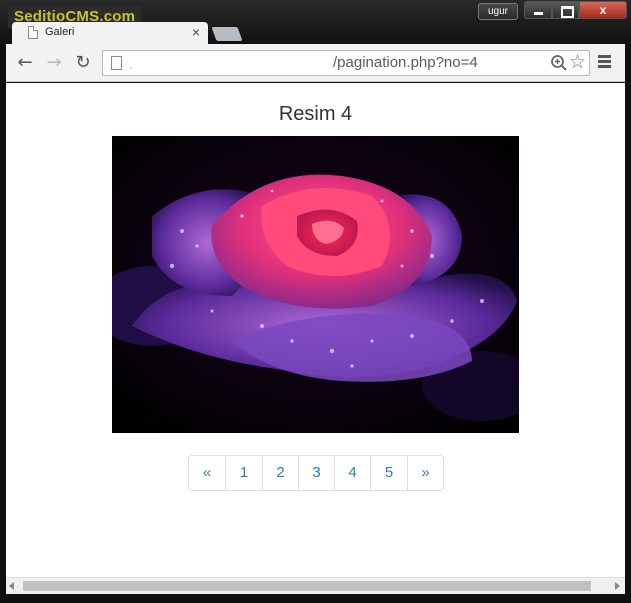 Image resolution: width=631 pixels, height=603 pixels. What do you see at coordinates (83, 63) in the screenshot?
I see `reload-button: ↻` at bounding box center [83, 63].